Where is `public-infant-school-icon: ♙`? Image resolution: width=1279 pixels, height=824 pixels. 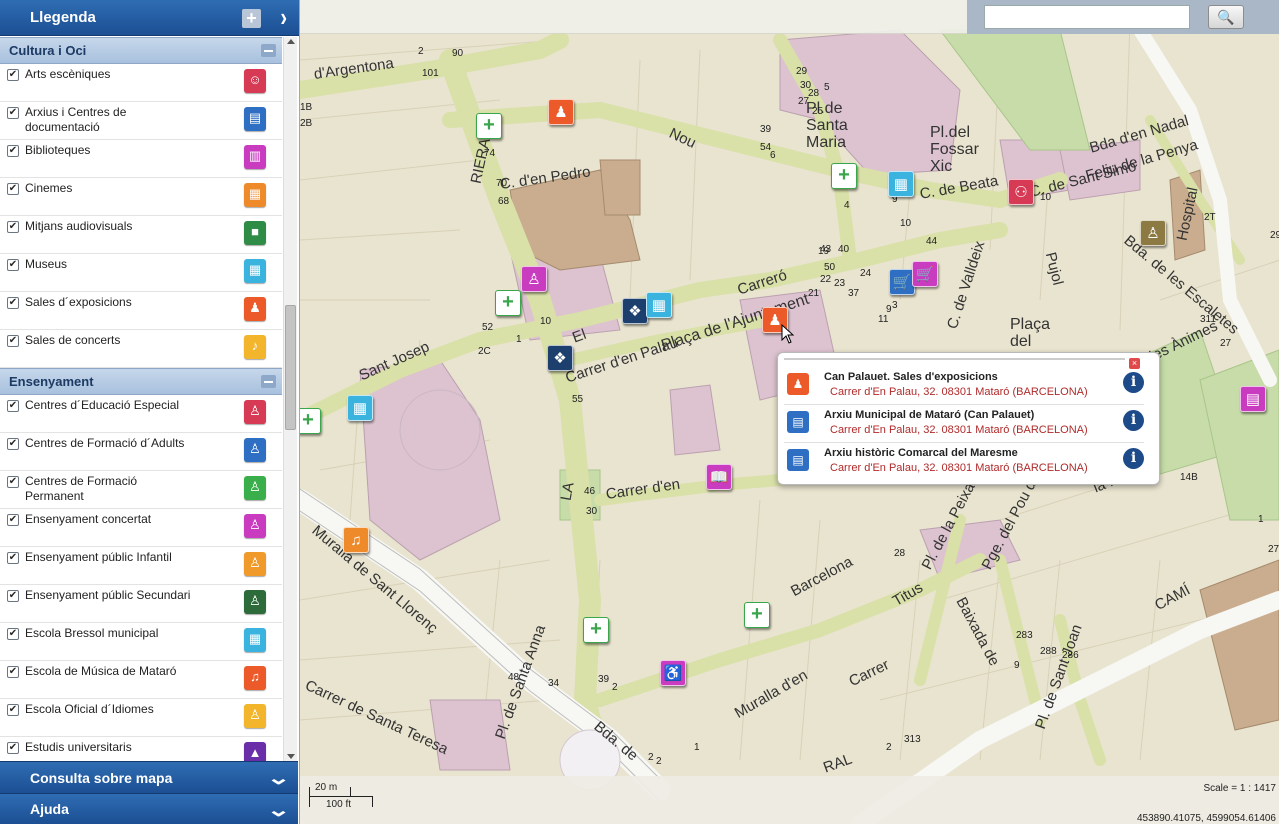 public-infant-school-icon: ♙ is located at coordinates (1153, 233).